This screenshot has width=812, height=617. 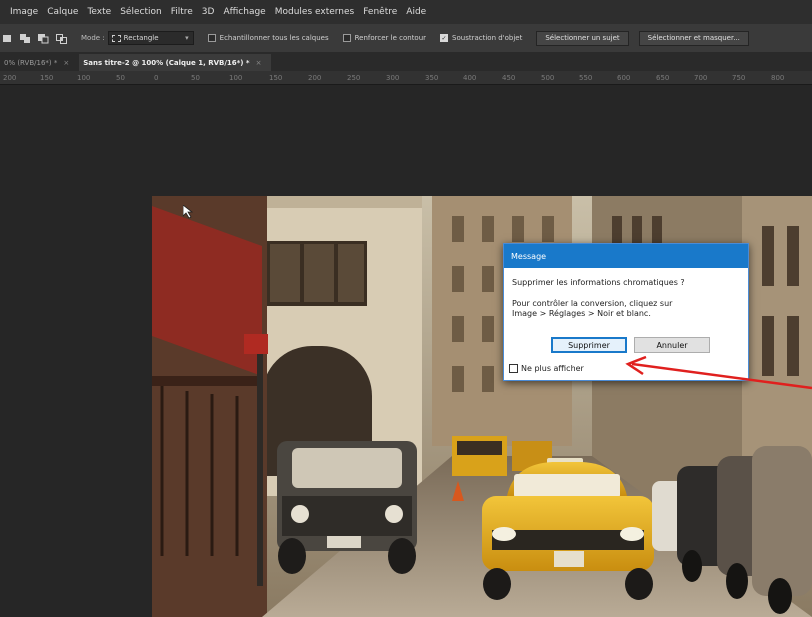 What do you see at coordinates (315, 12) in the screenshot?
I see `menu-plugins: Modules externes` at bounding box center [315, 12].